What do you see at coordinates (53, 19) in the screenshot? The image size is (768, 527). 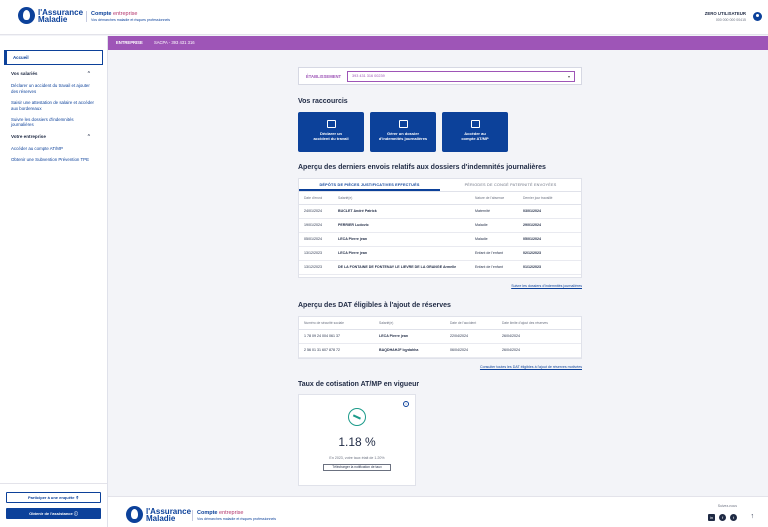 I see `logo-line2: Maladie` at bounding box center [53, 19].